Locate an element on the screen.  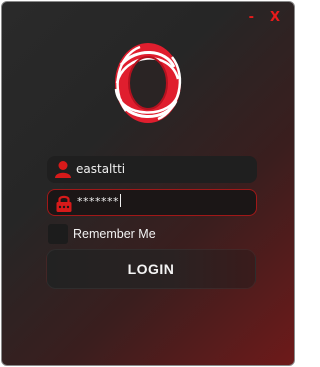
login-button: LOGIN is located at coordinates (151, 269).